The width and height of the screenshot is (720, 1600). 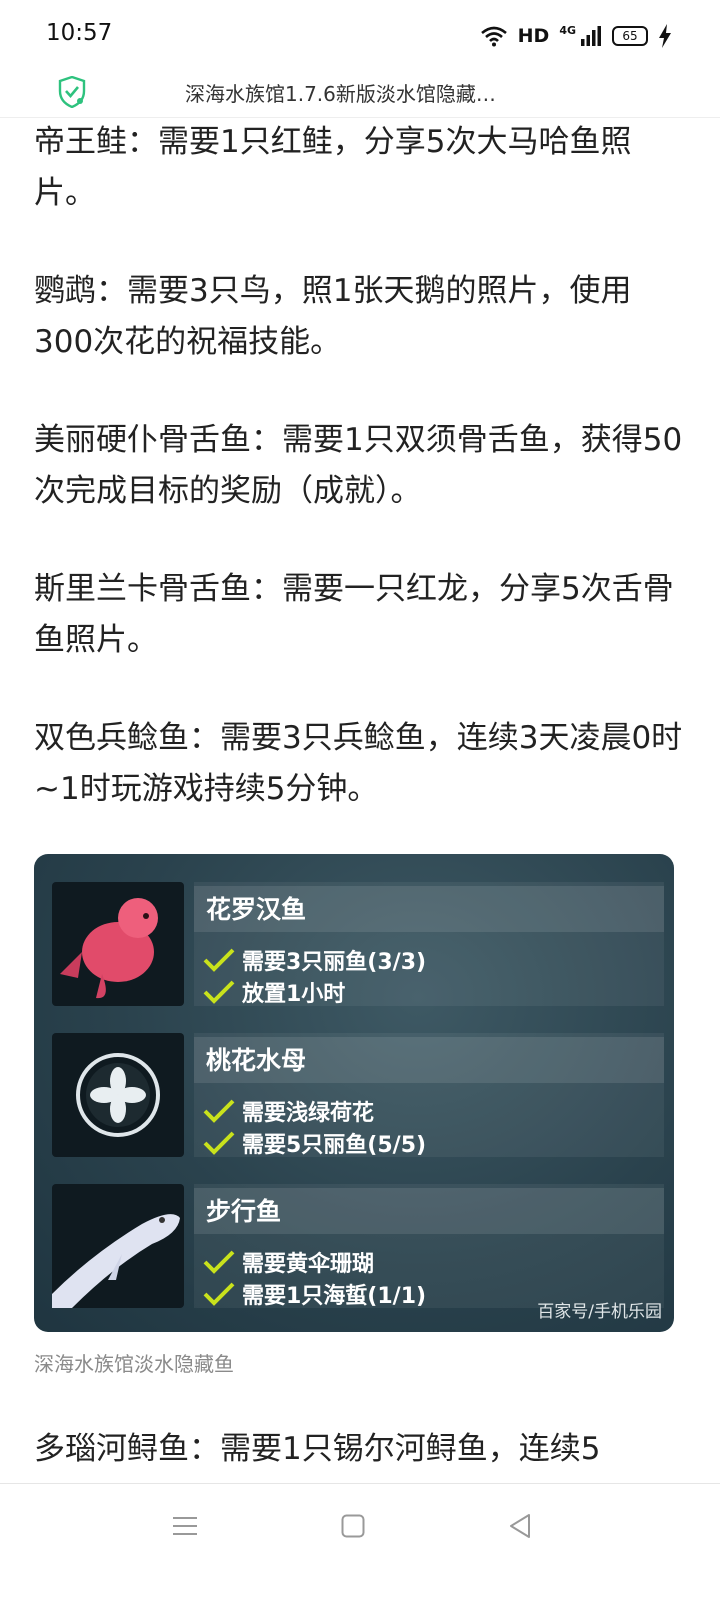 What do you see at coordinates (493, 36) in the screenshot?
I see `wifi-icon` at bounding box center [493, 36].